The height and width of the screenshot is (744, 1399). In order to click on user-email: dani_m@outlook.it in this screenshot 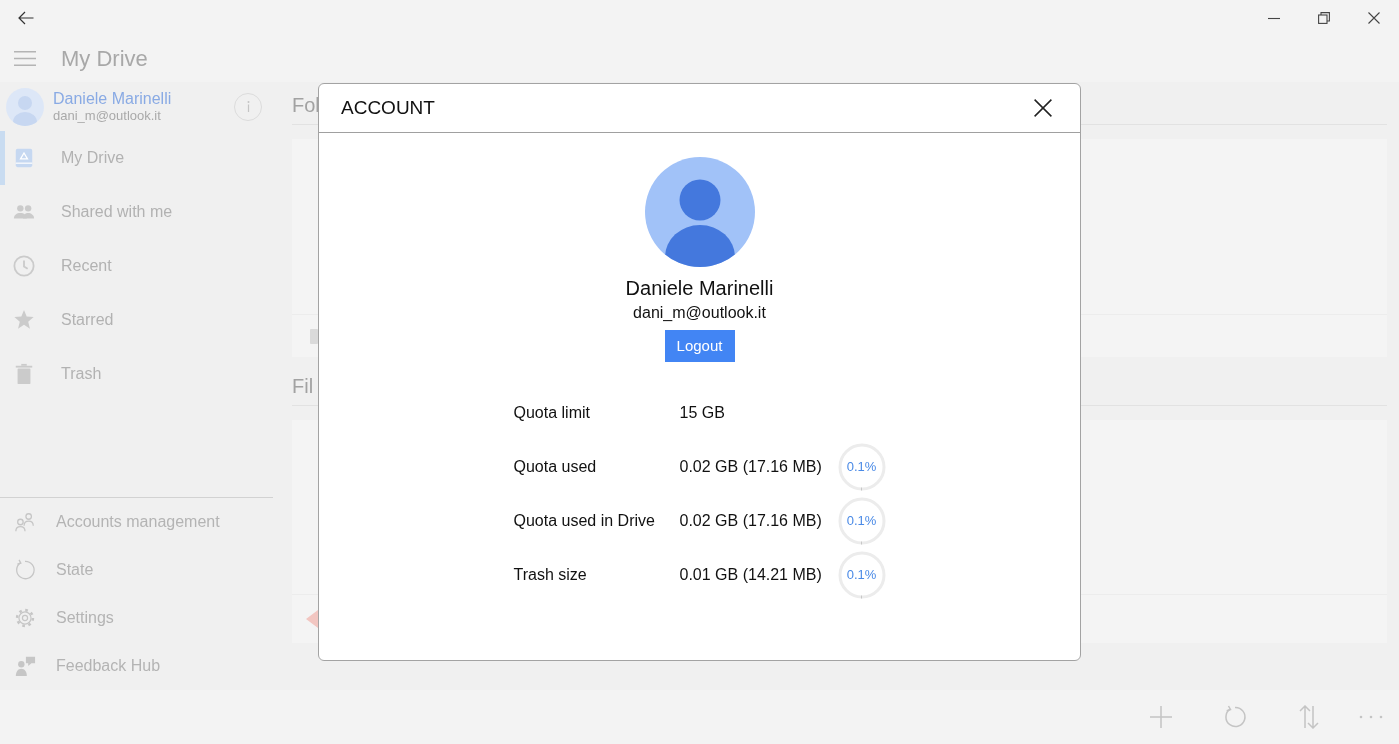, I will do `click(699, 313)`.